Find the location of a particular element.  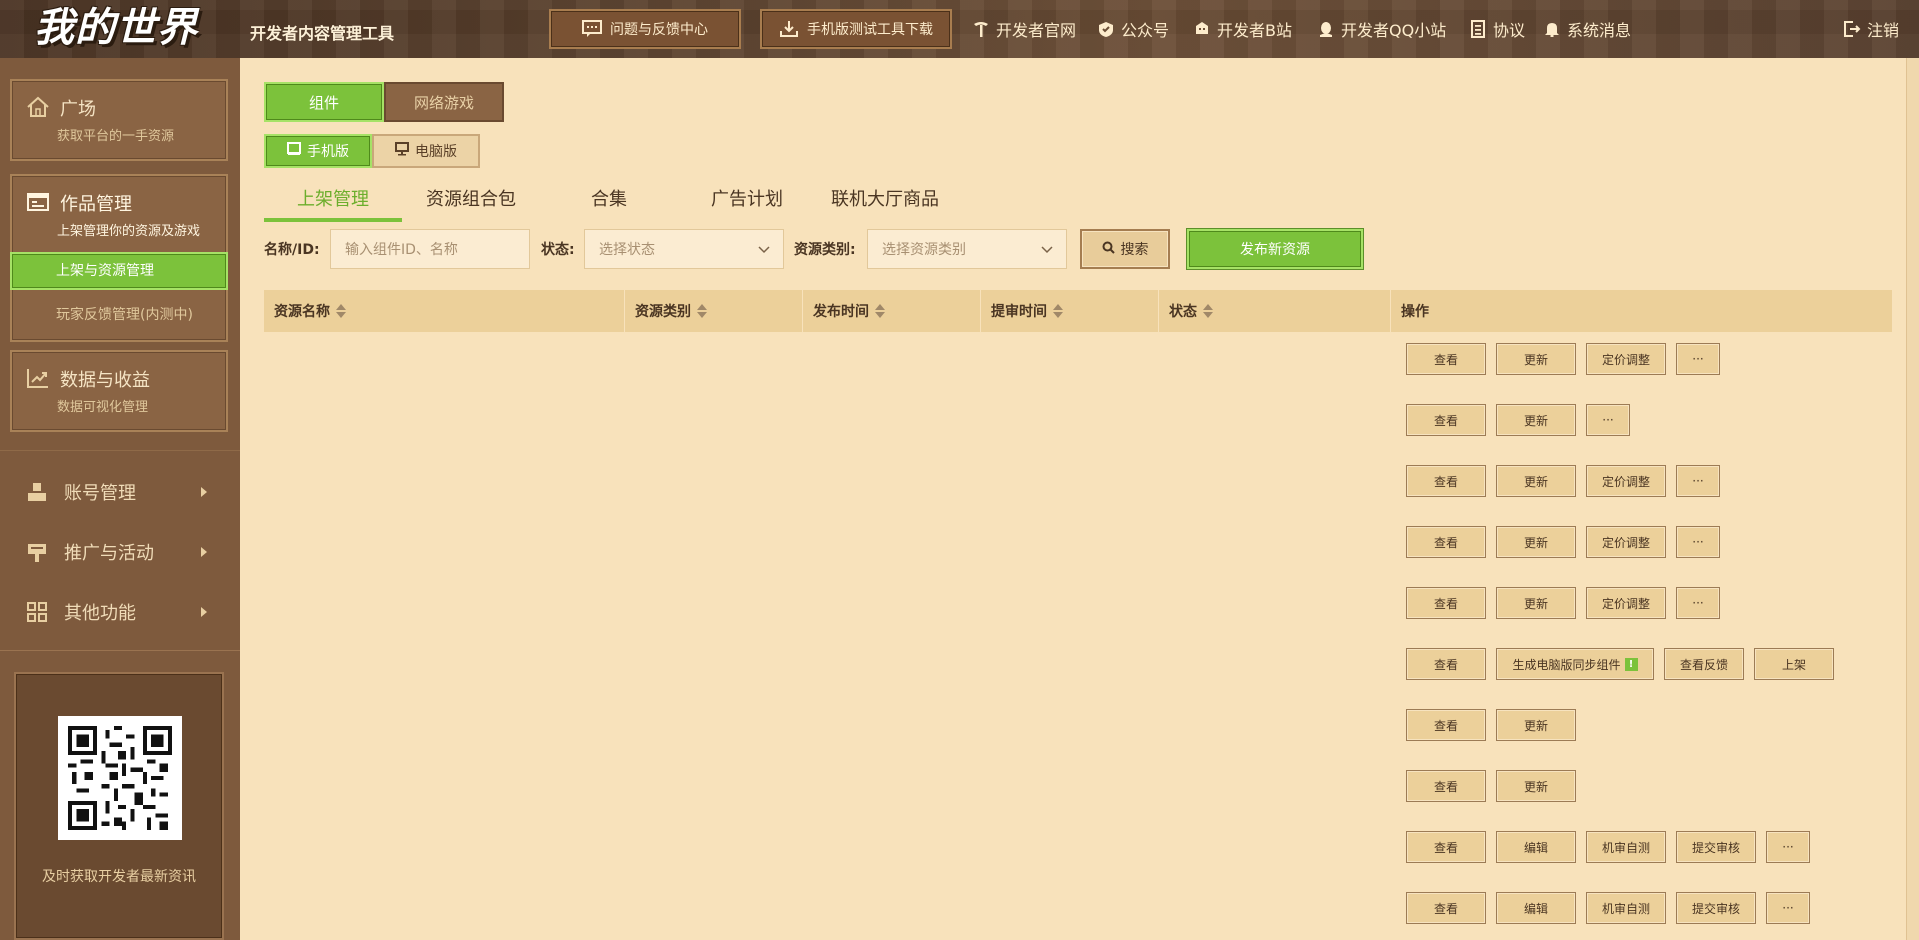

table-row: 查看 更新 is located at coordinates (1078, 728).